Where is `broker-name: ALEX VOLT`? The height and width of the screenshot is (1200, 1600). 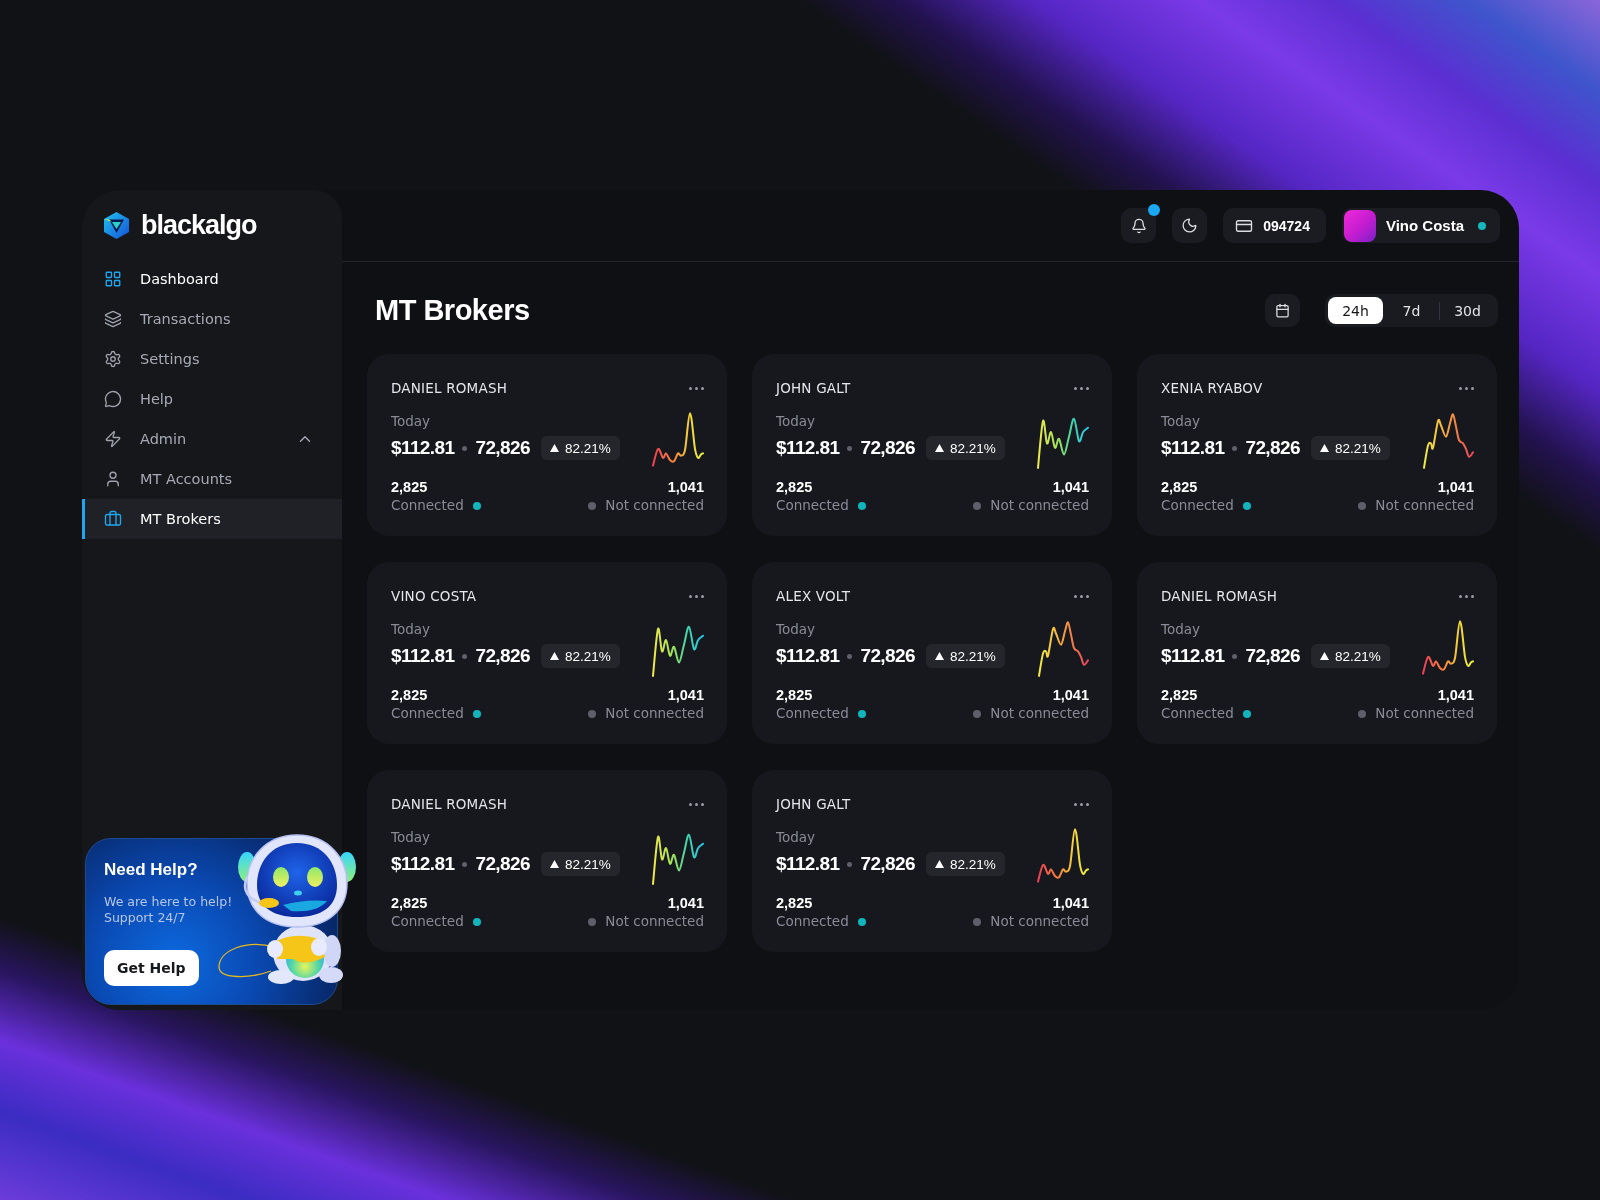 broker-name: ALEX VOLT is located at coordinates (813, 596).